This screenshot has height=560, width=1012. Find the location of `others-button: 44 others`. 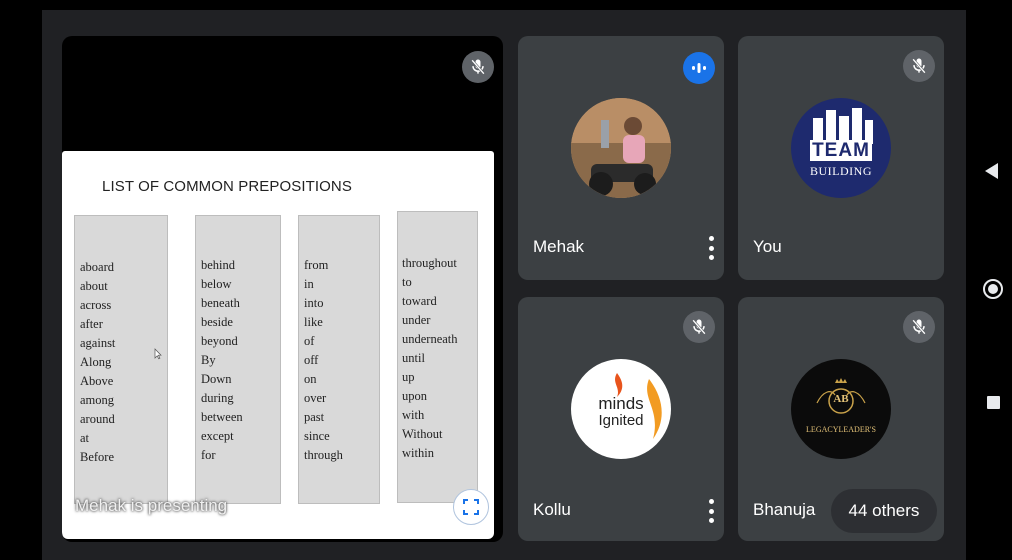

others-button: 44 others is located at coordinates (884, 511).